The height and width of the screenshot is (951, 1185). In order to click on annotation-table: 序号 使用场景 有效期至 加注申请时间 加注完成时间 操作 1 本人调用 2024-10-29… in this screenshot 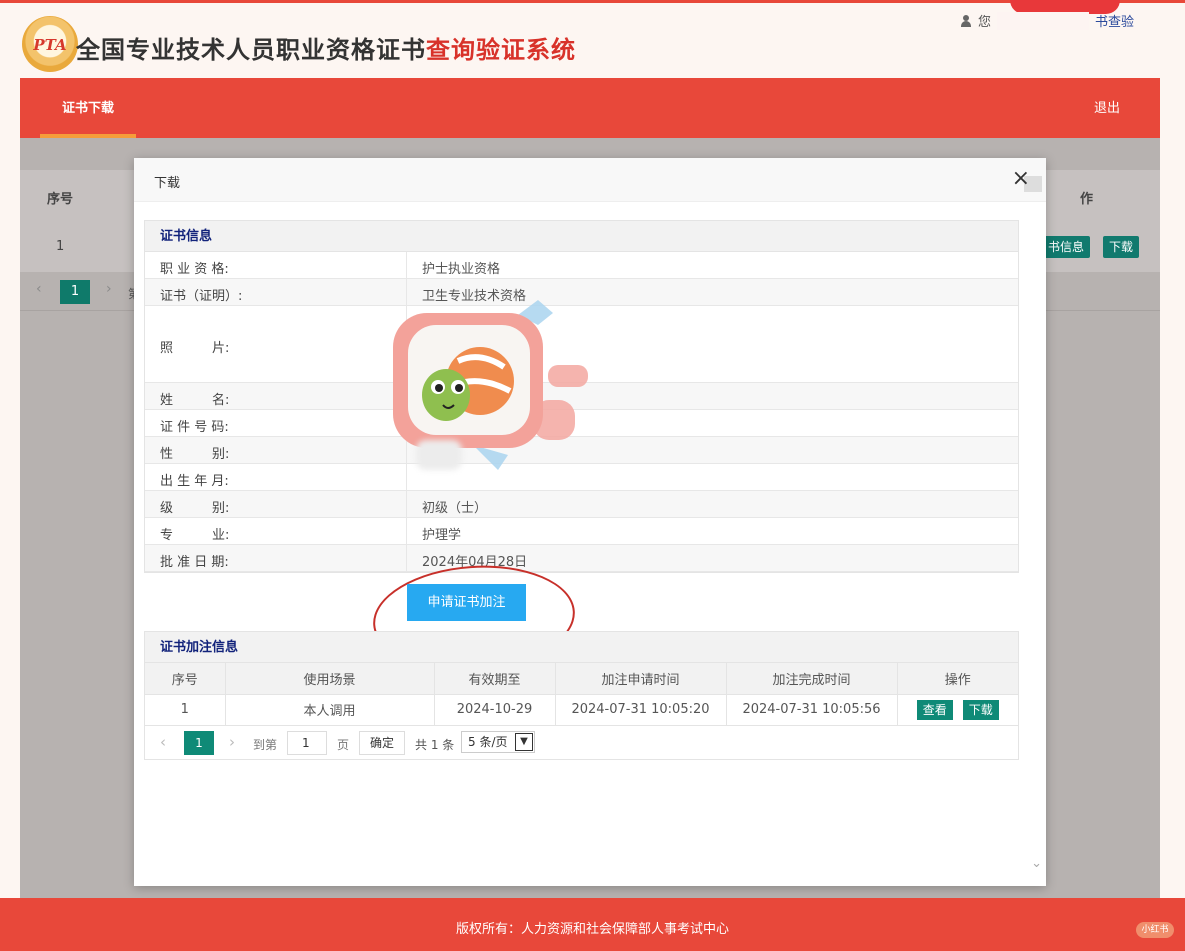, I will do `click(581, 694)`.